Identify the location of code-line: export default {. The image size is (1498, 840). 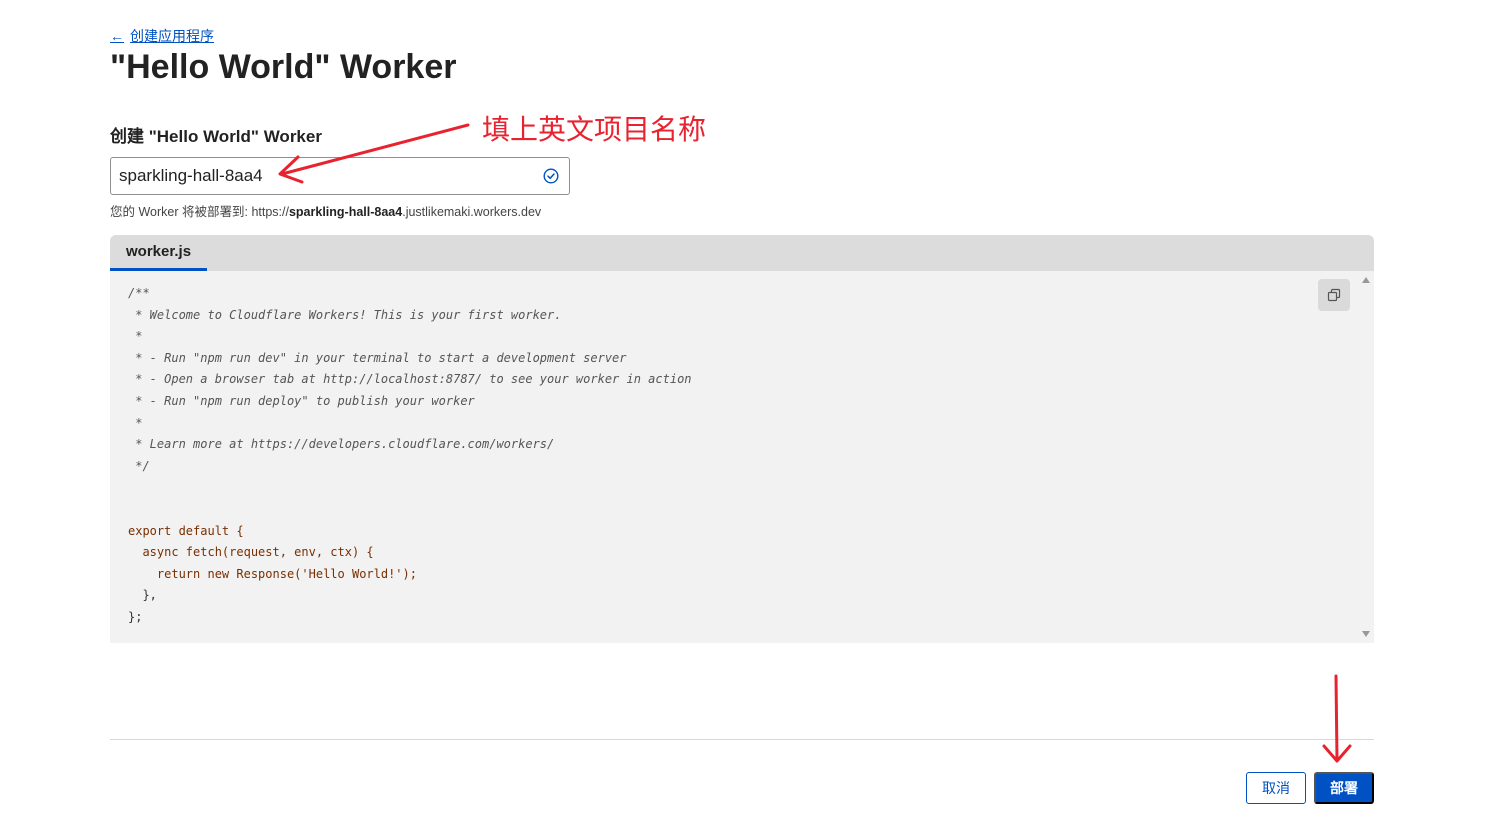
(186, 530).